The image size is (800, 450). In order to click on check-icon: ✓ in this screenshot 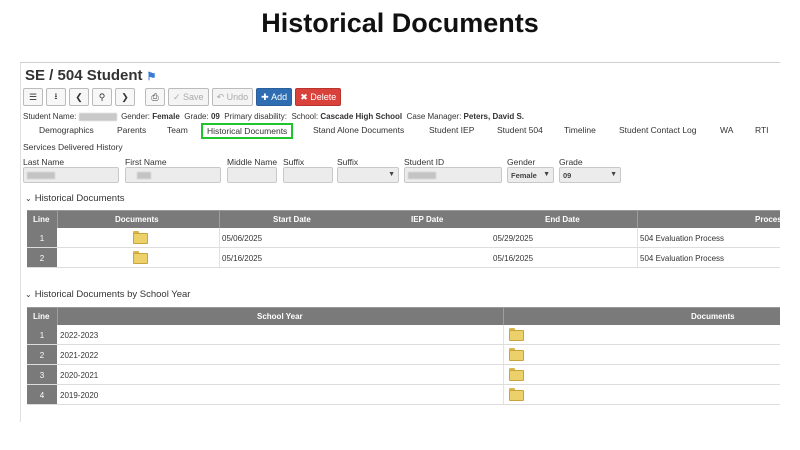, I will do `click(178, 96)`.